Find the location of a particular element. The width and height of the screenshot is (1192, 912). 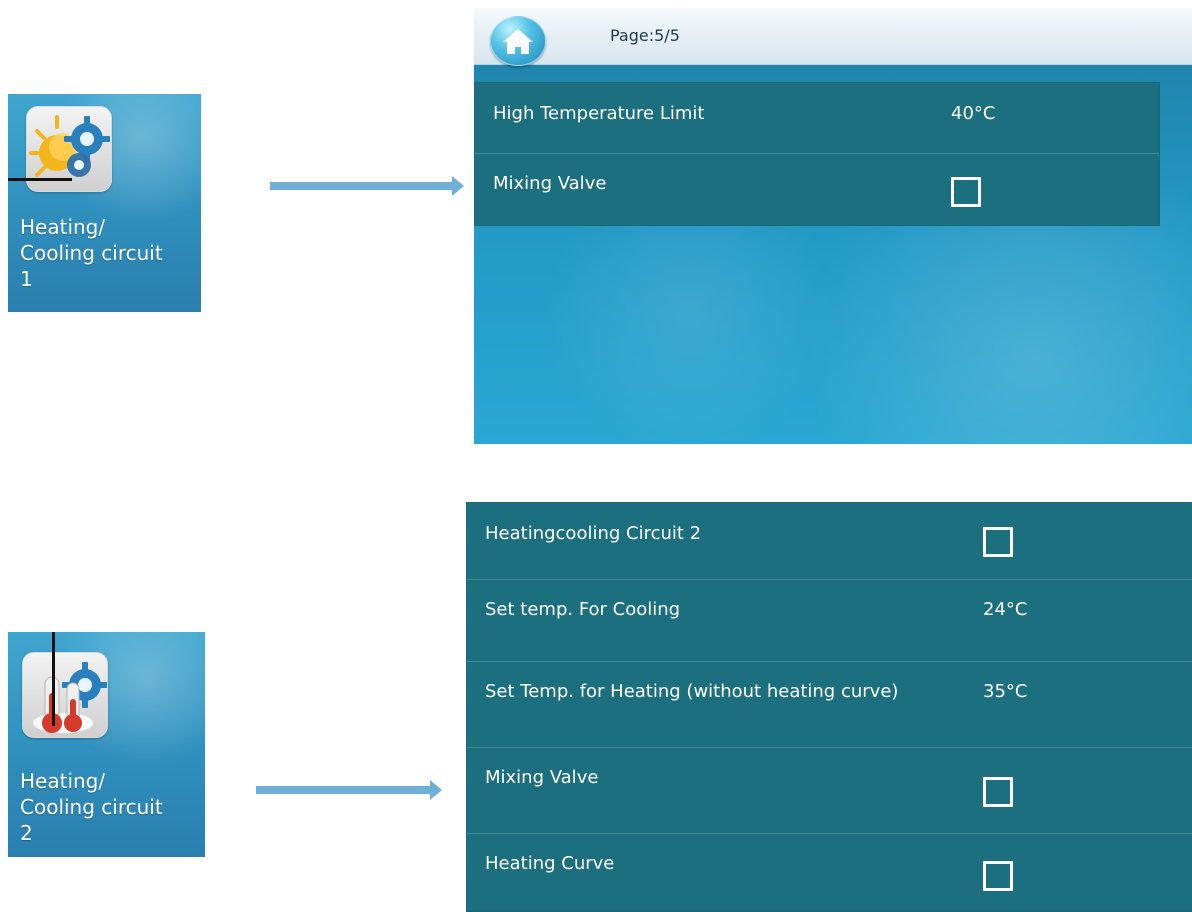

top-bar: Page:5/5 is located at coordinates (833, 37).